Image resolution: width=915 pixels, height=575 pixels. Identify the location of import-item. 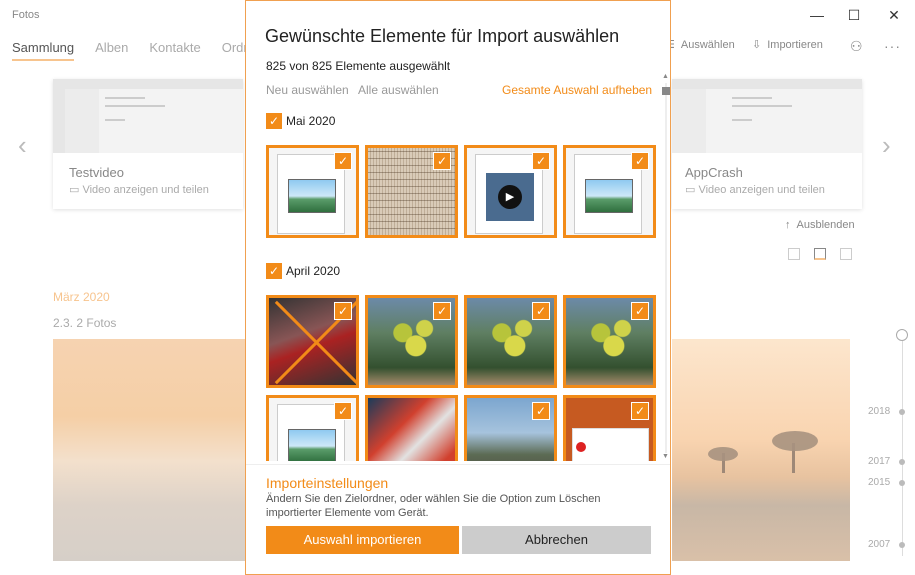
(411, 428).